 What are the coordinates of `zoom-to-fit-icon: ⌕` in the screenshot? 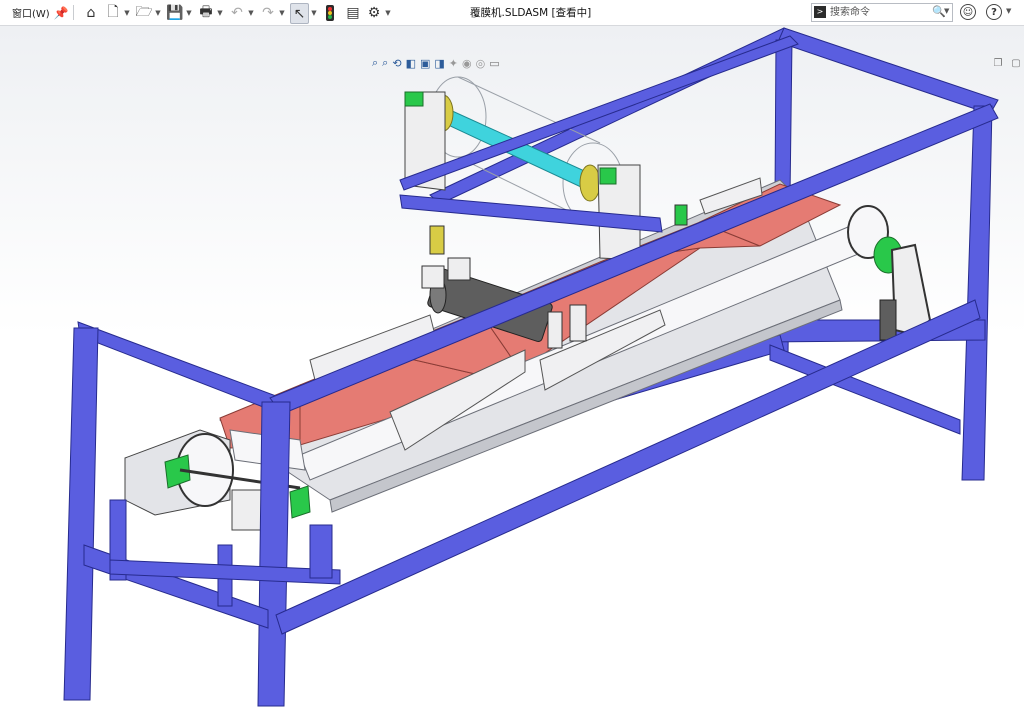 It's located at (375, 63).